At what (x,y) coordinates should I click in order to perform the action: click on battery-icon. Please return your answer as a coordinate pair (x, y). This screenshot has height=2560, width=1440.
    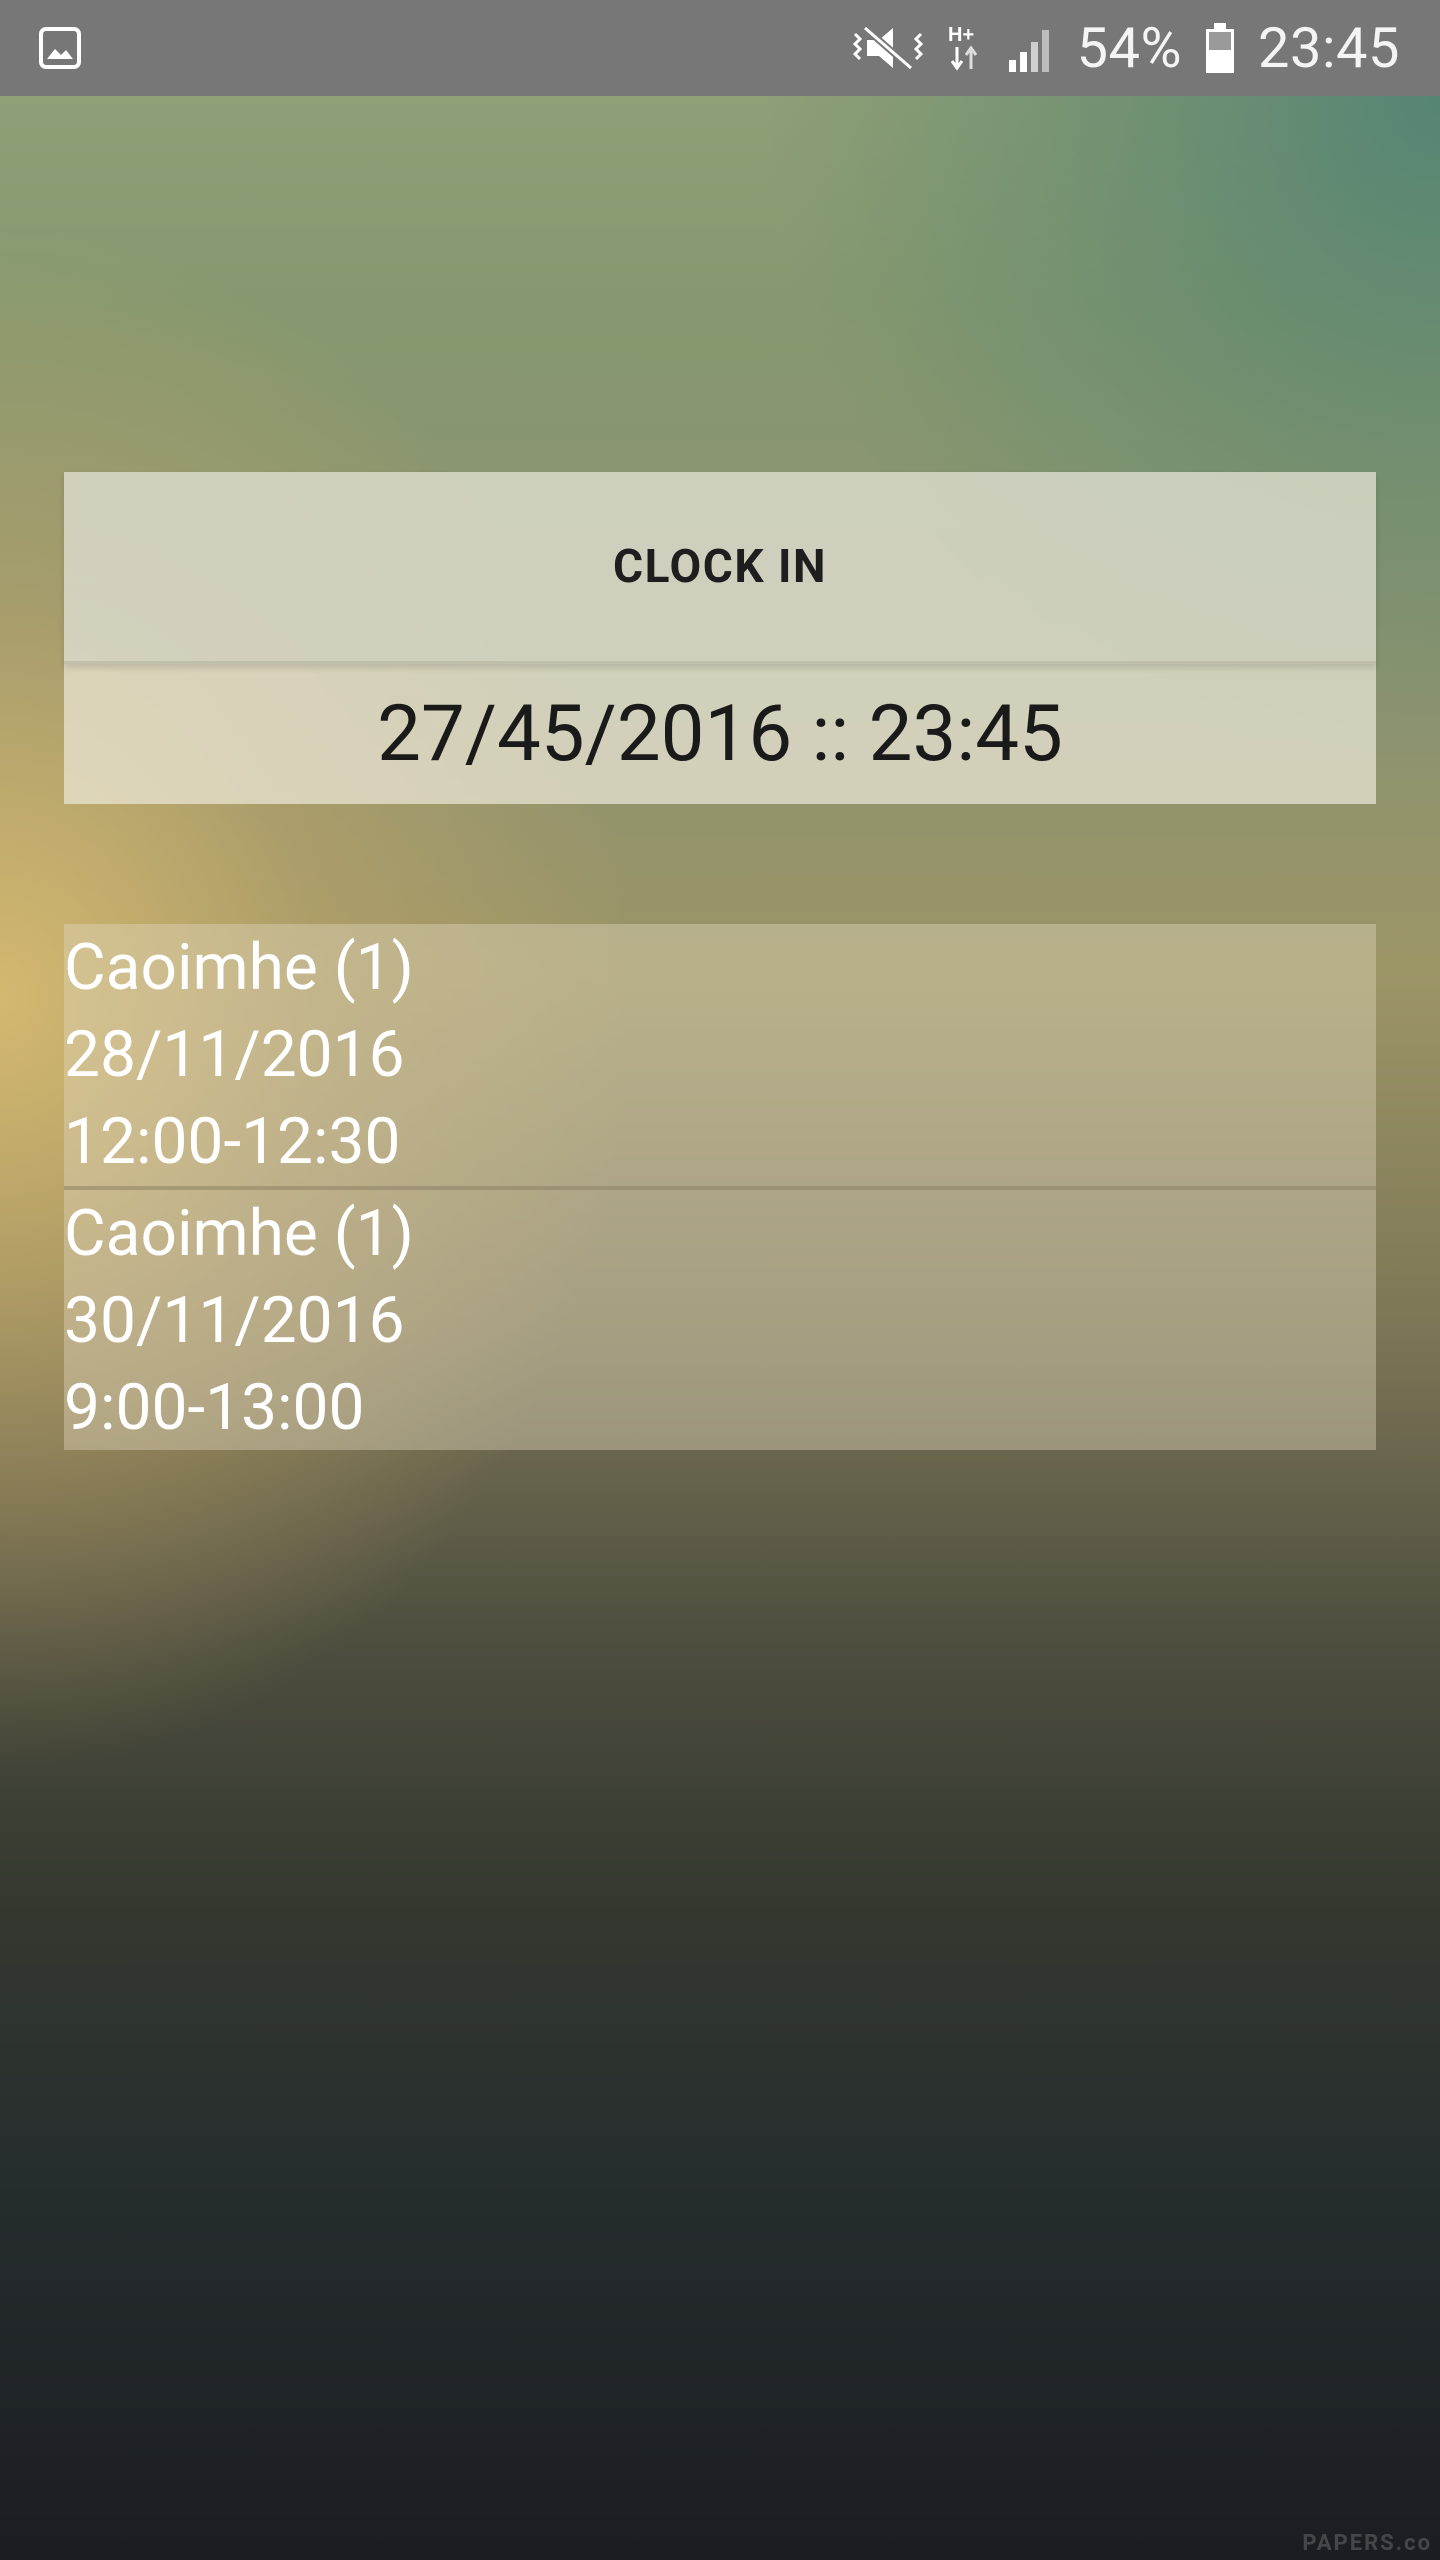
    Looking at the image, I should click on (1220, 48).